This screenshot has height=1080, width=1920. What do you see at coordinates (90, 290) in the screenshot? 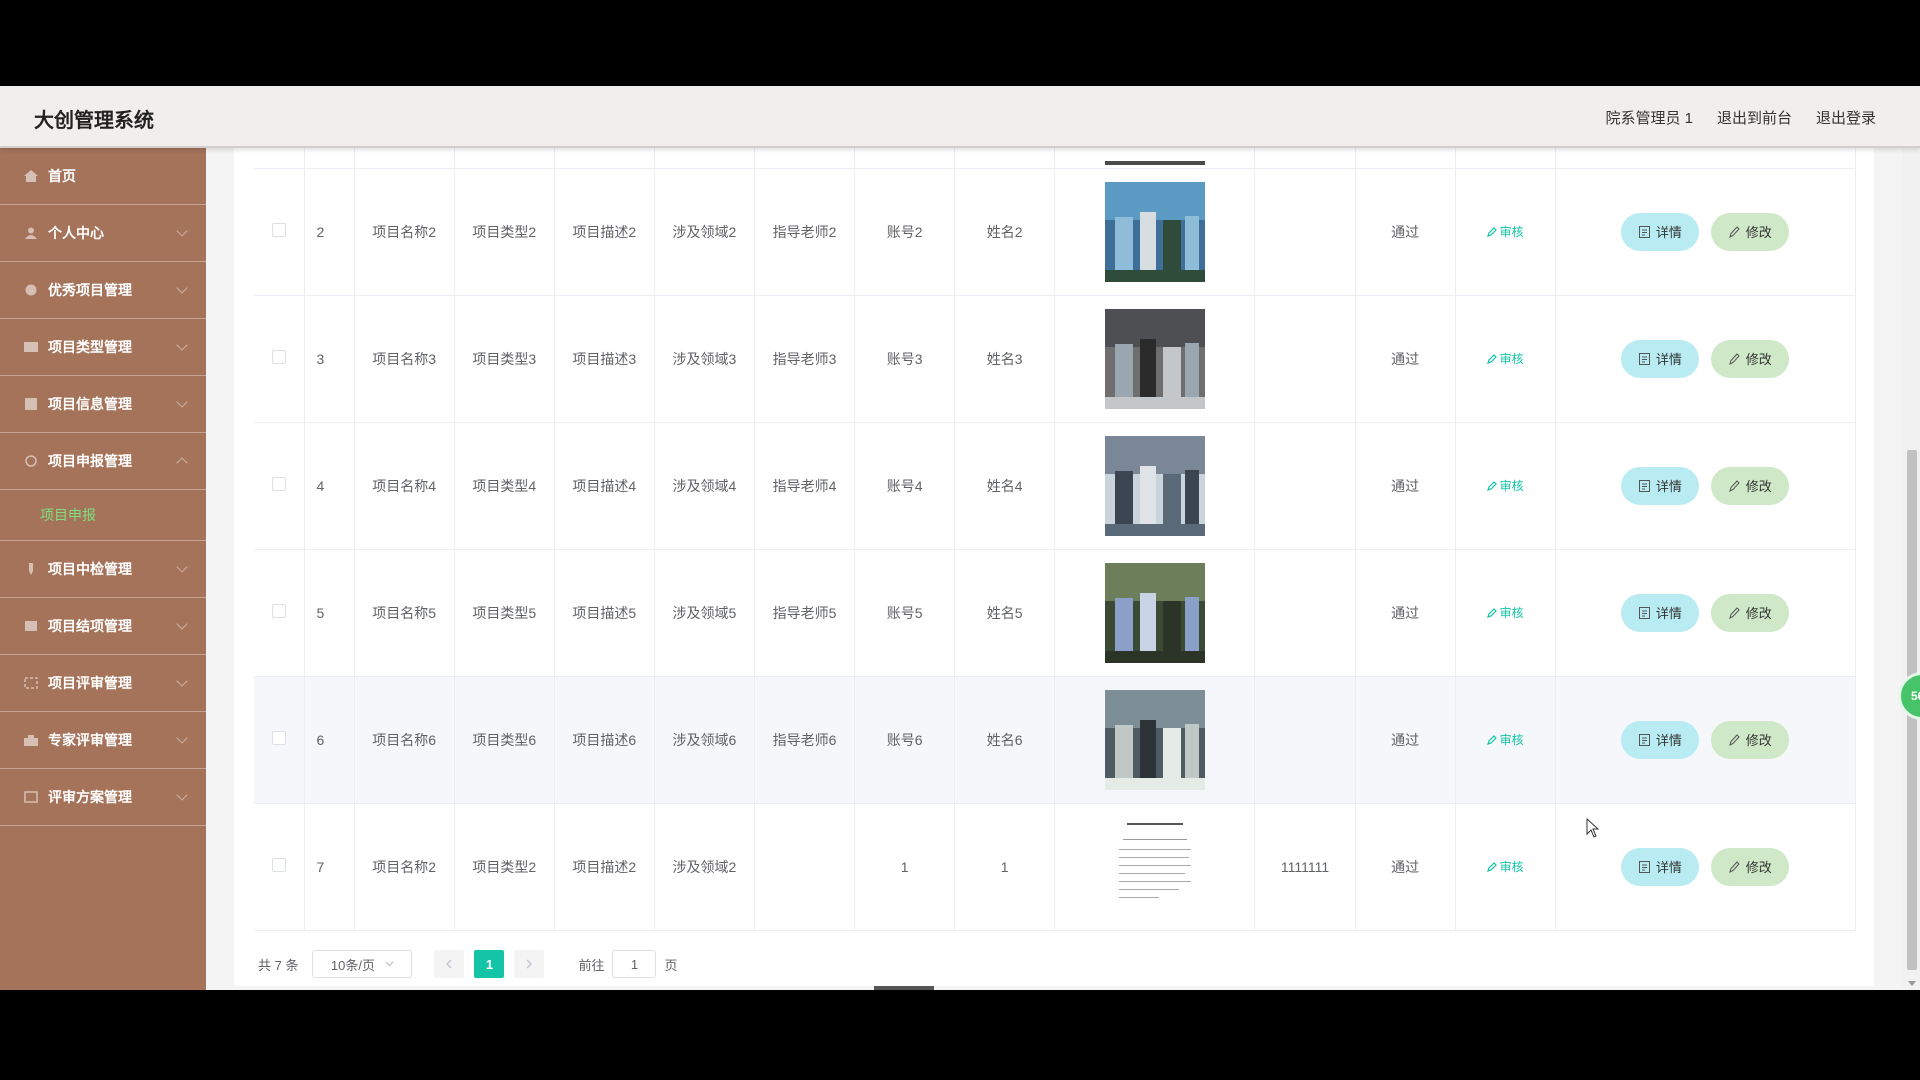
I see `sidebar-item-label: 优秀项目管理` at bounding box center [90, 290].